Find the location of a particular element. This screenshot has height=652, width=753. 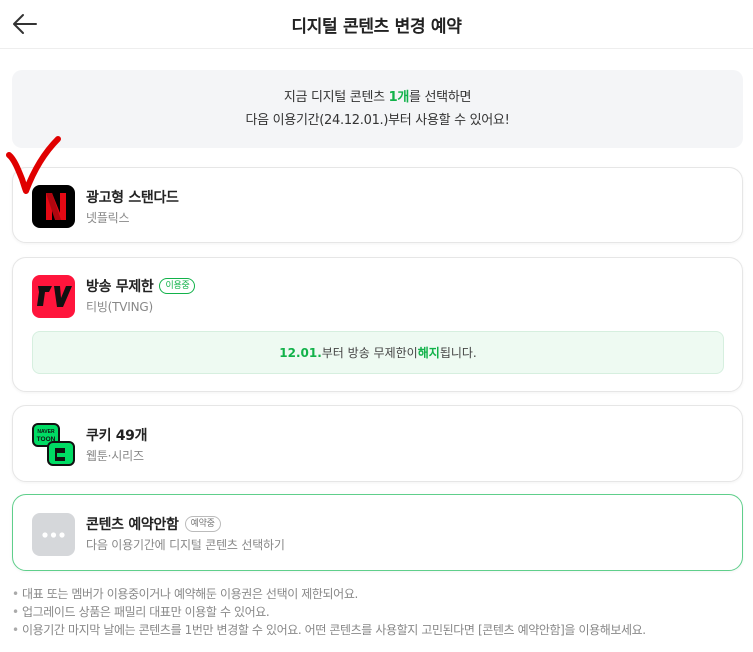

naver-webtoon-logo-icon: NAVER TOON is located at coordinates (53, 444).